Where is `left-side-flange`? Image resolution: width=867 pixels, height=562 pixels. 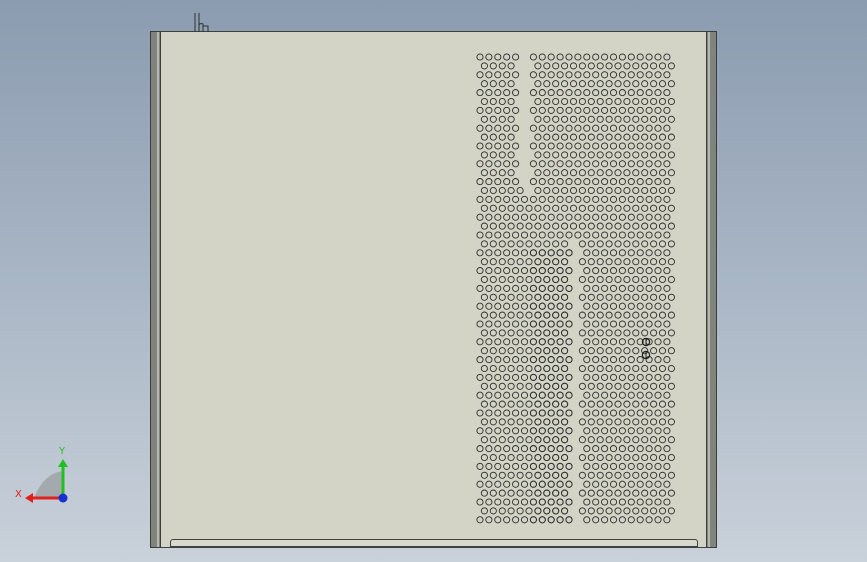 left-side-flange is located at coordinates (155, 289).